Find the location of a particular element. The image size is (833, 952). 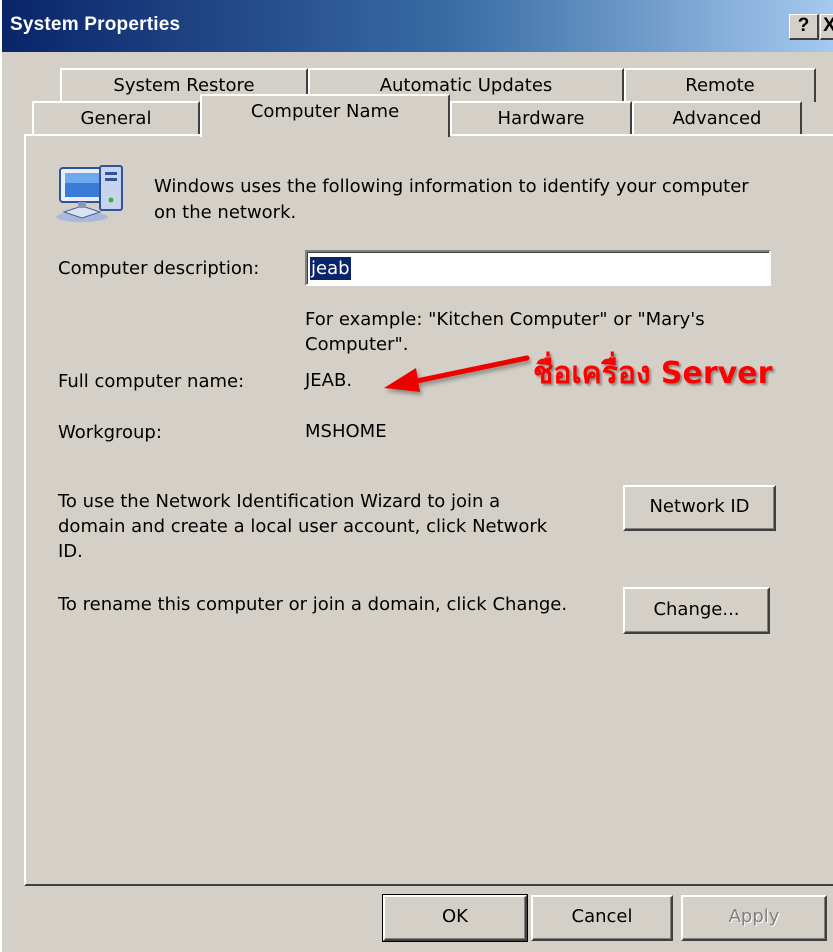

intro-text-line2: on the network. is located at coordinates (225, 212).